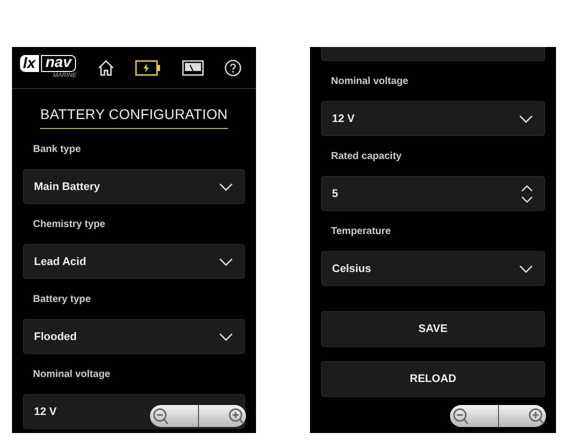 This screenshot has width=572, height=441. I want to click on field-label: Bank type, so click(57, 150).